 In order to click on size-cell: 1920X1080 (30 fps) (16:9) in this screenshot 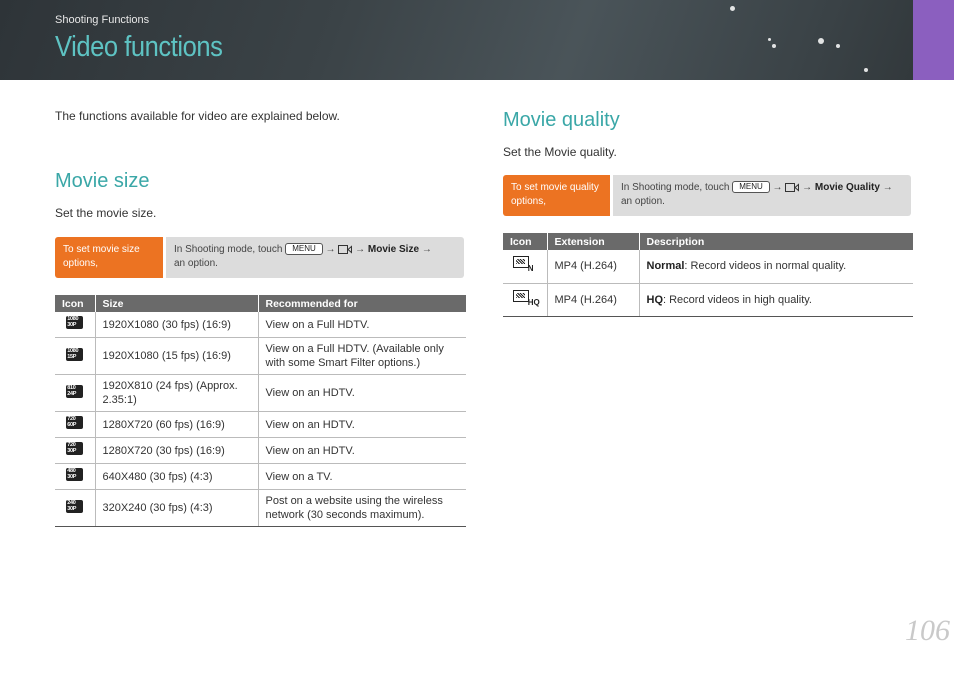, I will do `click(176, 325)`.